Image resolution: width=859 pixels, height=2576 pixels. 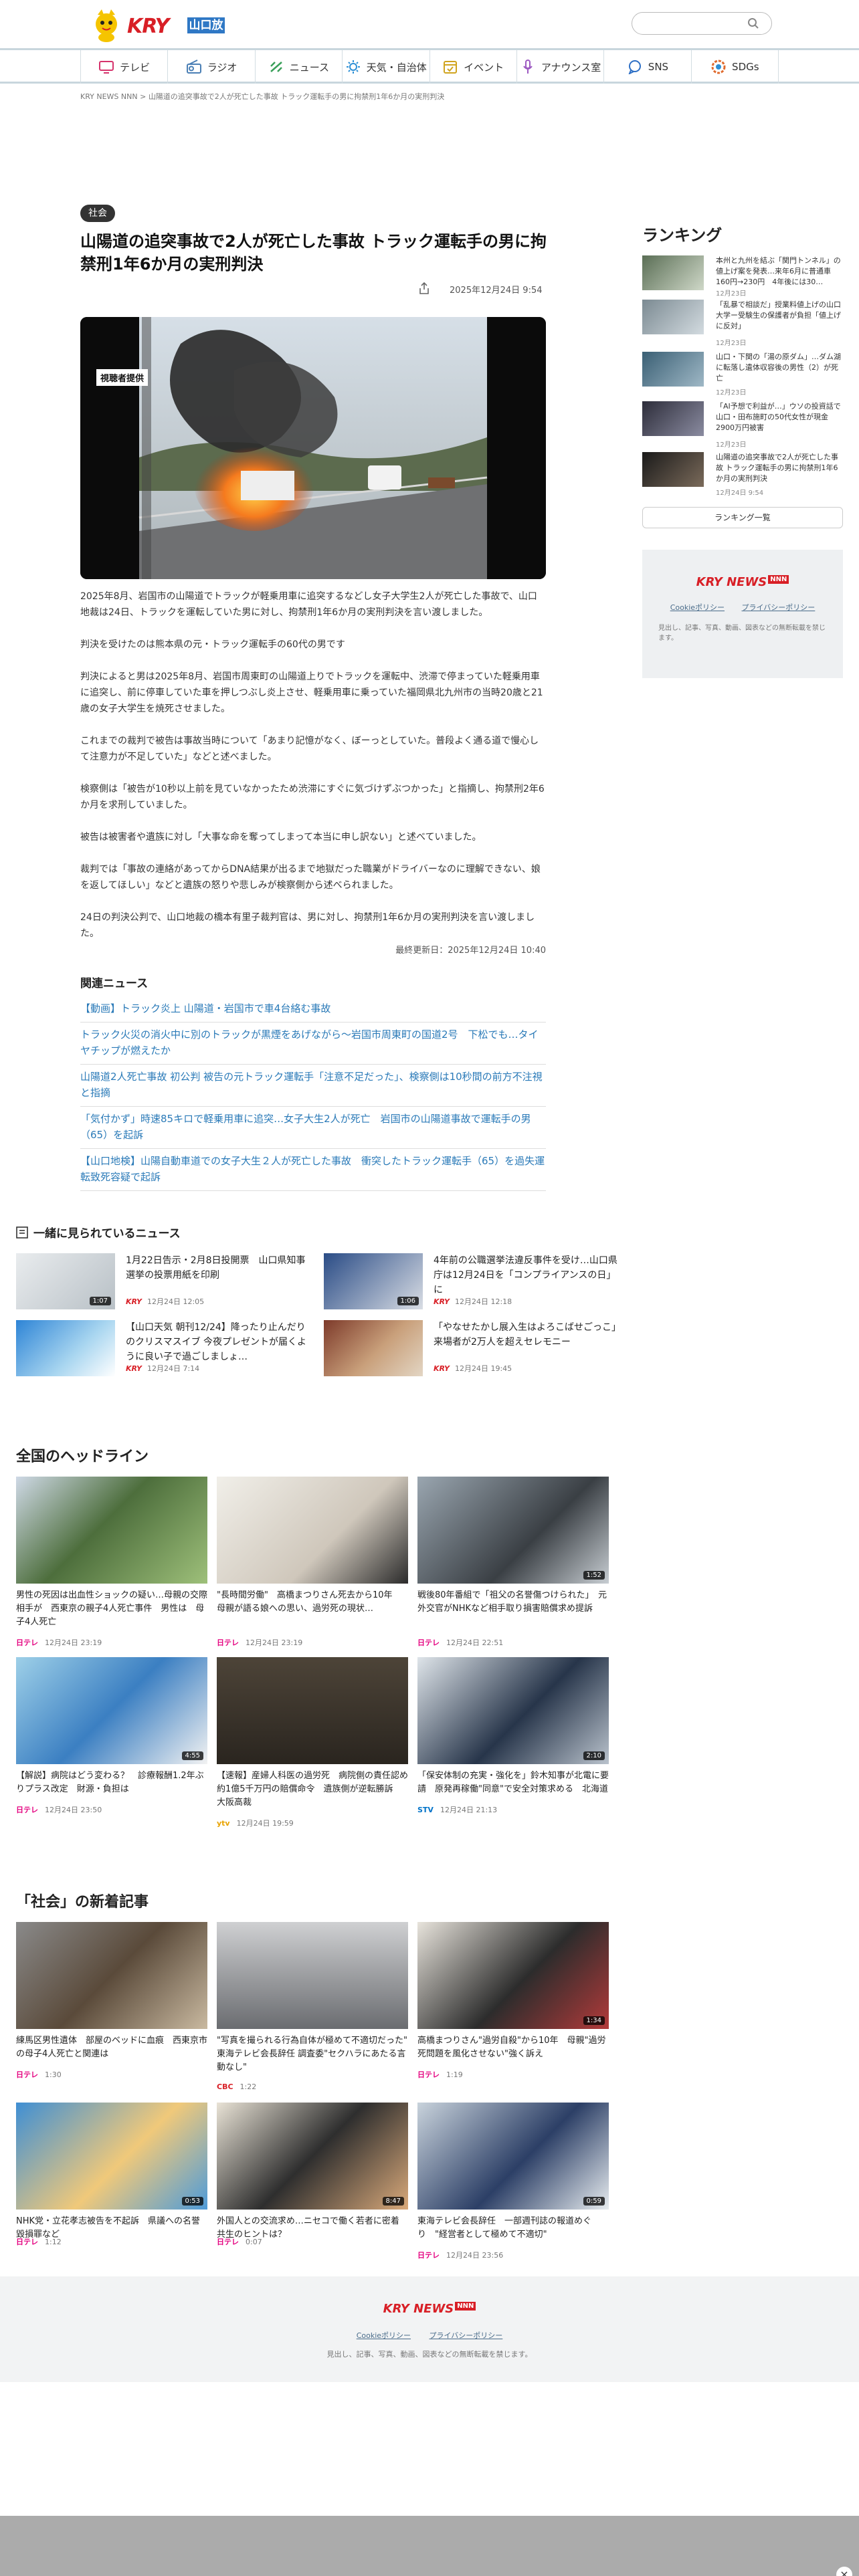 I want to click on item-meta: KRY 12月24日 7:14, so click(x=162, y=1368).